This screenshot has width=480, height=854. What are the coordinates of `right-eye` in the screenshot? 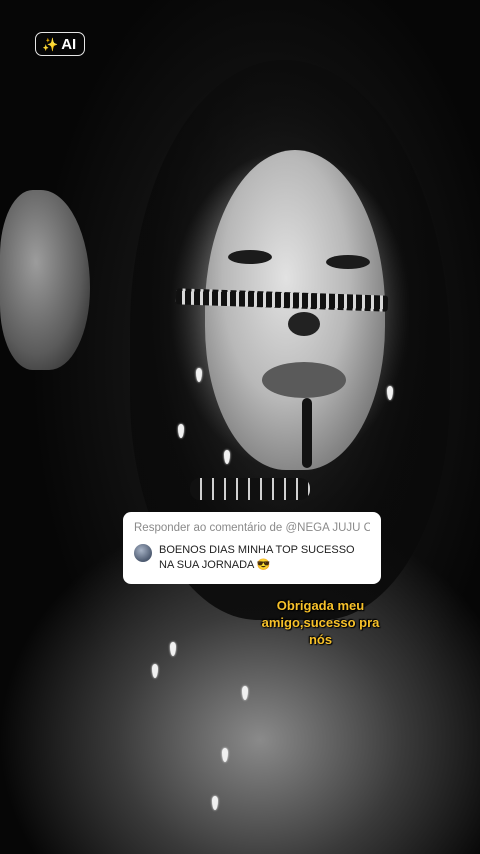 It's located at (348, 262).